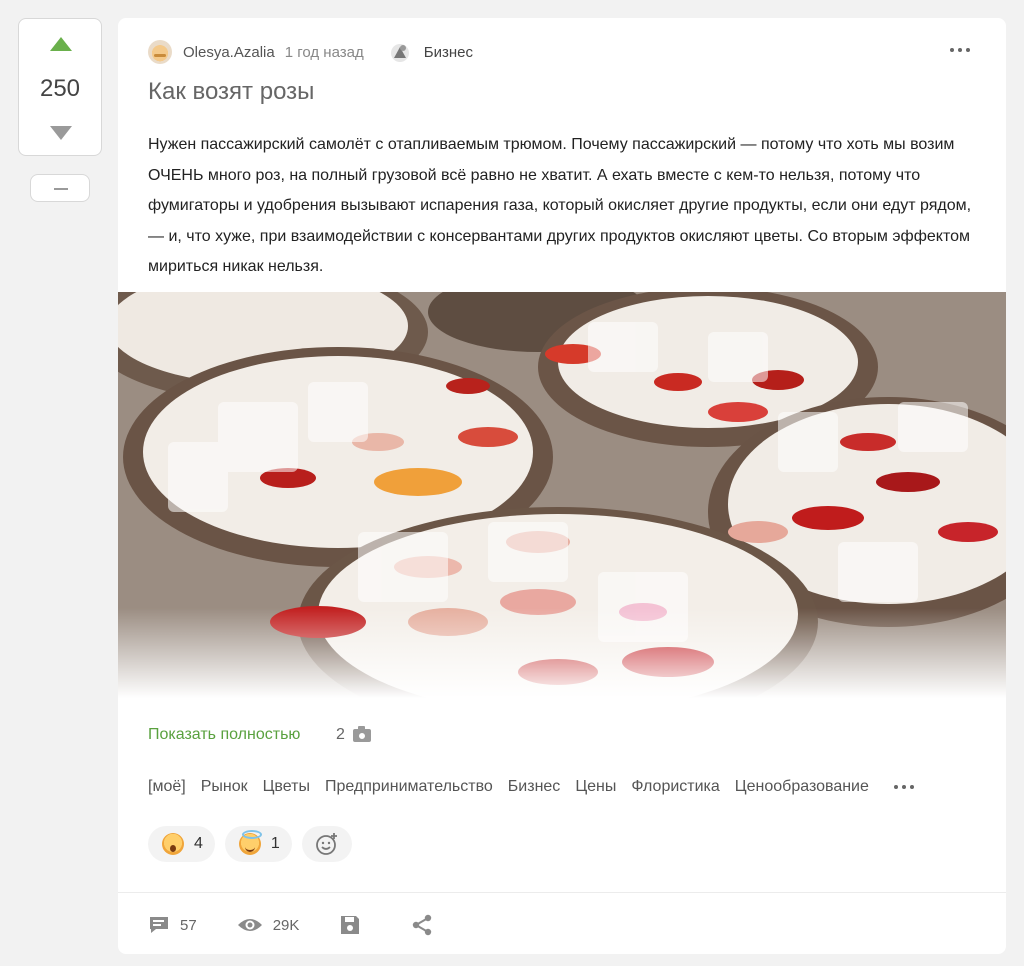 The image size is (1024, 966). I want to click on tag: Цены, so click(595, 787).